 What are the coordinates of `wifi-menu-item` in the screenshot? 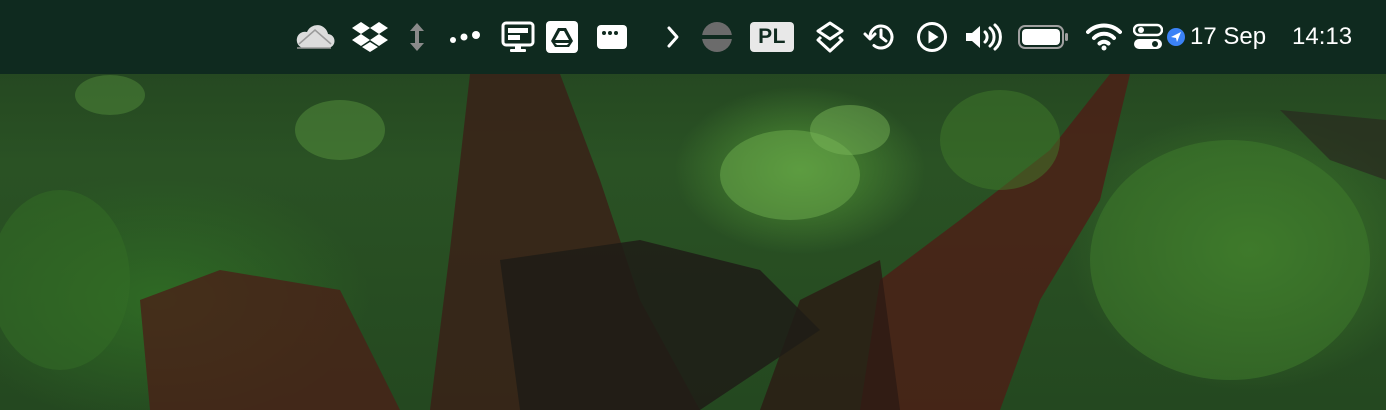 It's located at (1104, 37).